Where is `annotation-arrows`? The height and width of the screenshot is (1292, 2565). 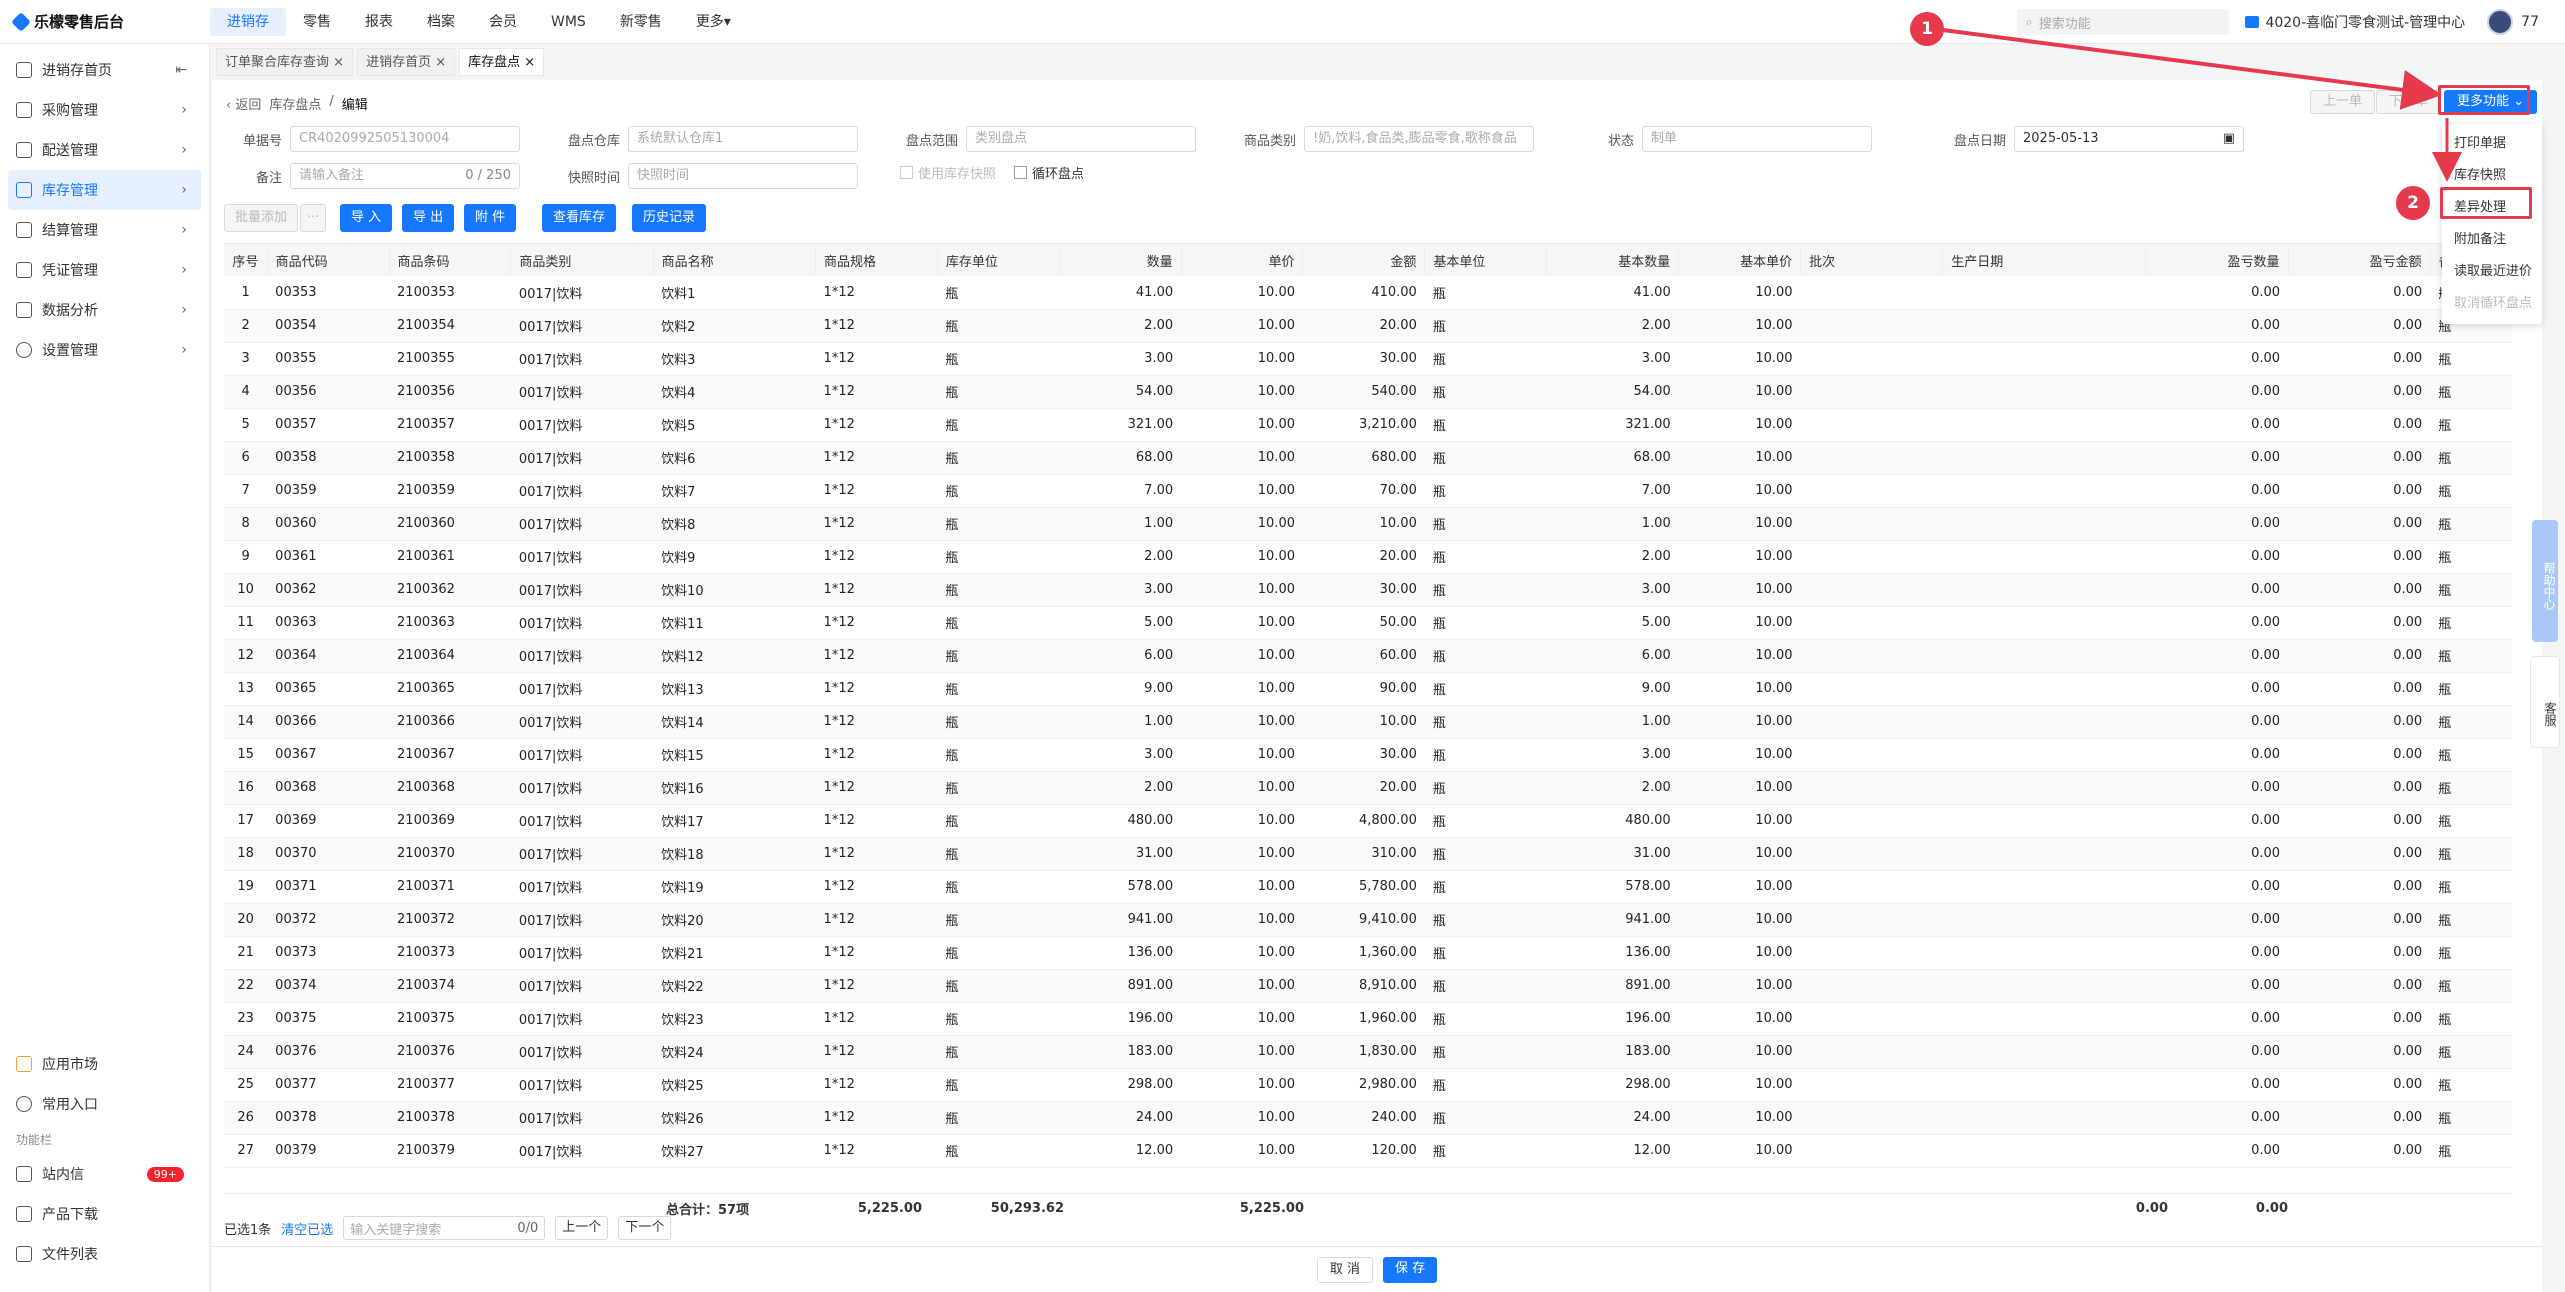 annotation-arrows is located at coordinates (2202, 105).